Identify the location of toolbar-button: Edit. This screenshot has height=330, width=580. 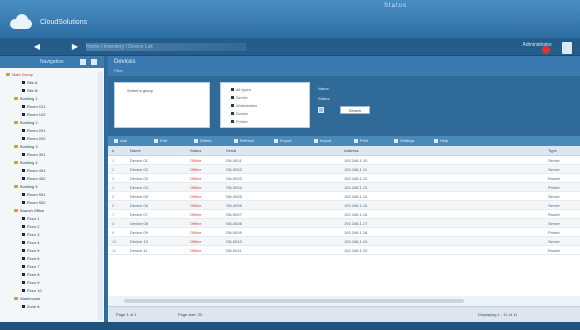
(160, 141).